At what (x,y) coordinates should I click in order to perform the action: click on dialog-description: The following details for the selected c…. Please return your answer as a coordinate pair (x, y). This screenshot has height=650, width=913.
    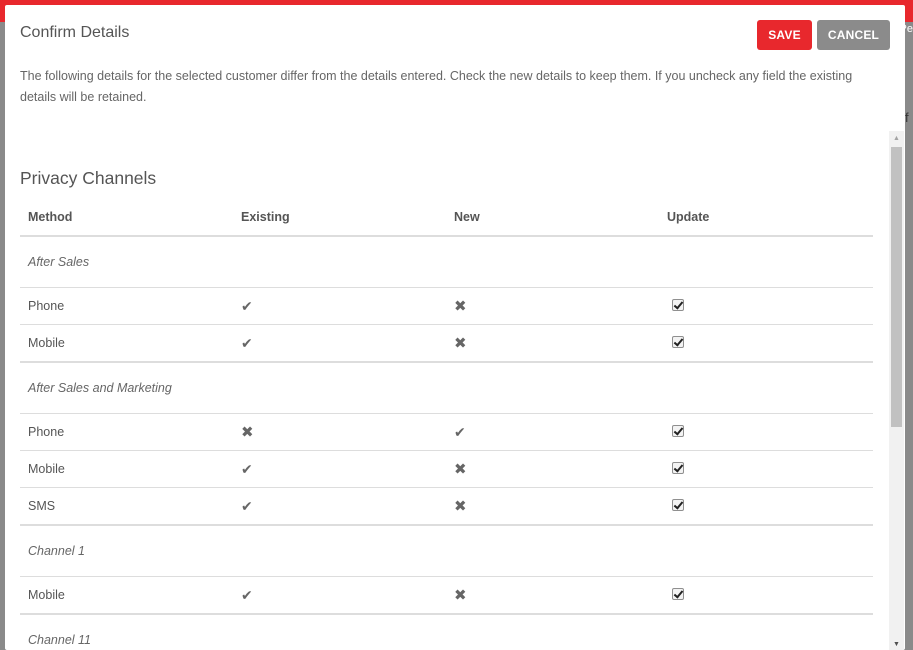
    Looking at the image, I should click on (436, 86).